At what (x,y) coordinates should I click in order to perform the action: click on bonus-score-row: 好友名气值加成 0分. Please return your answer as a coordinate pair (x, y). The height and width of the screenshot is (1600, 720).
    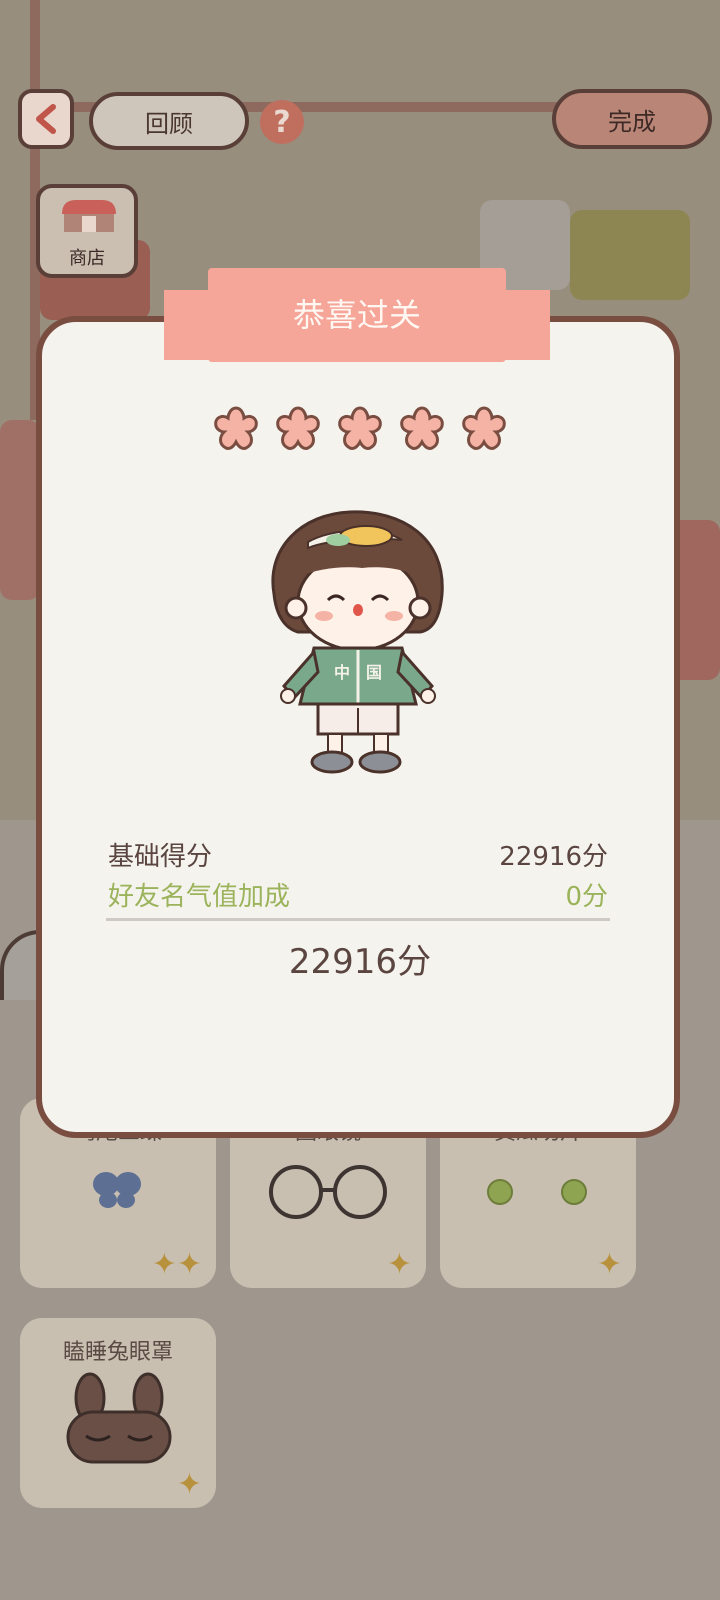
    Looking at the image, I should click on (358, 894).